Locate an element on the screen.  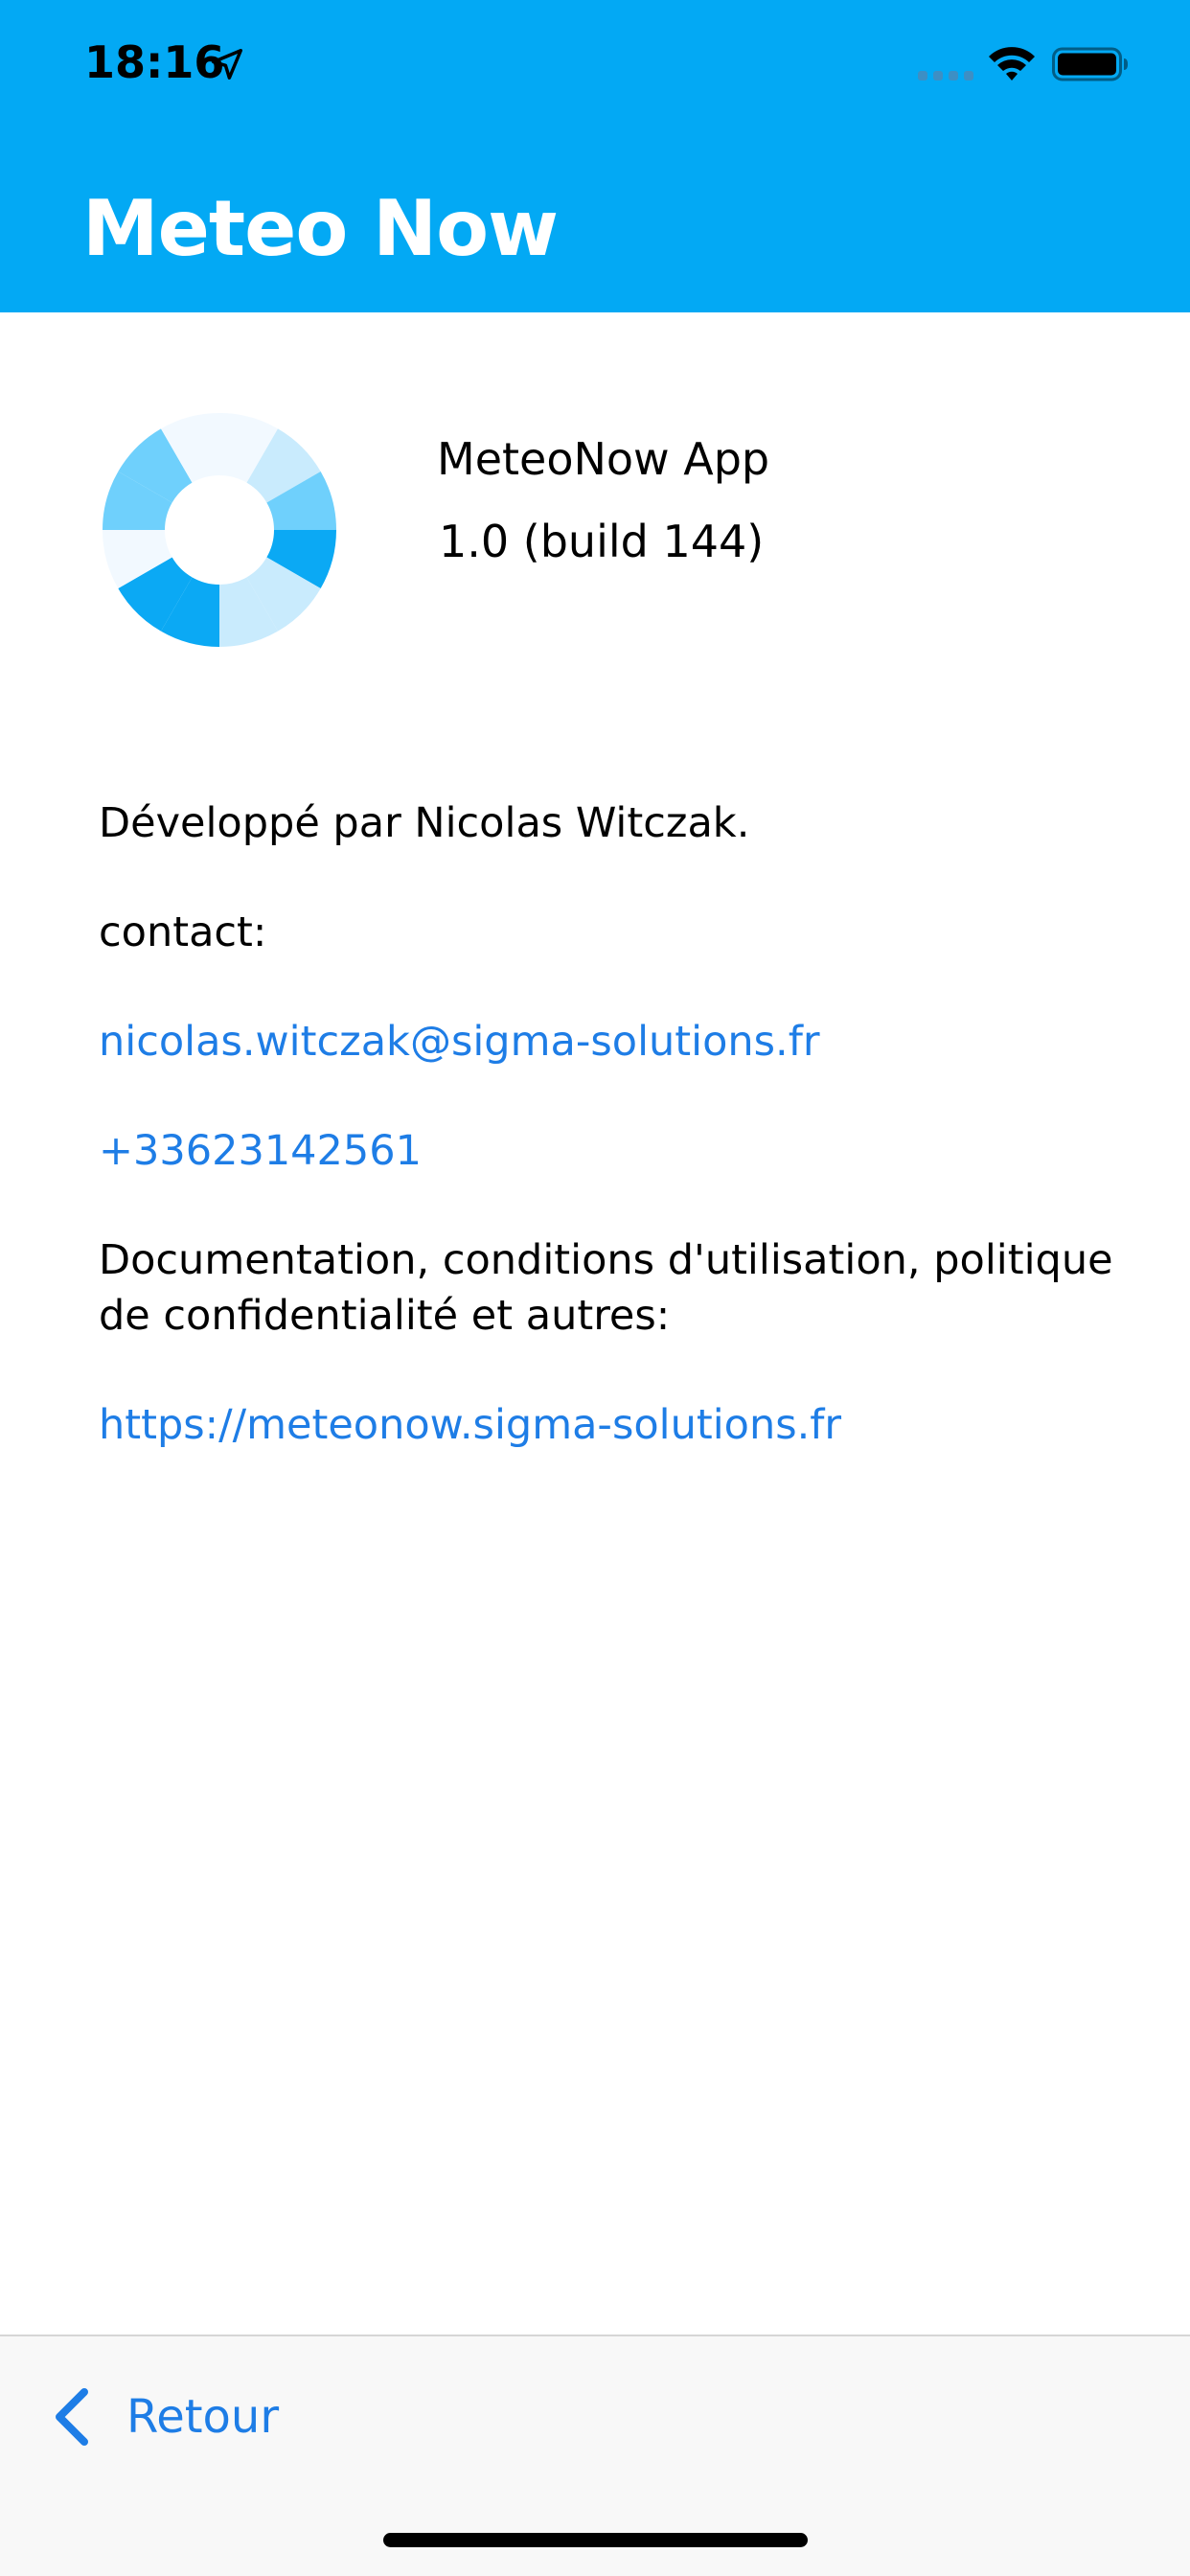
wifi-icon is located at coordinates (1012, 63).